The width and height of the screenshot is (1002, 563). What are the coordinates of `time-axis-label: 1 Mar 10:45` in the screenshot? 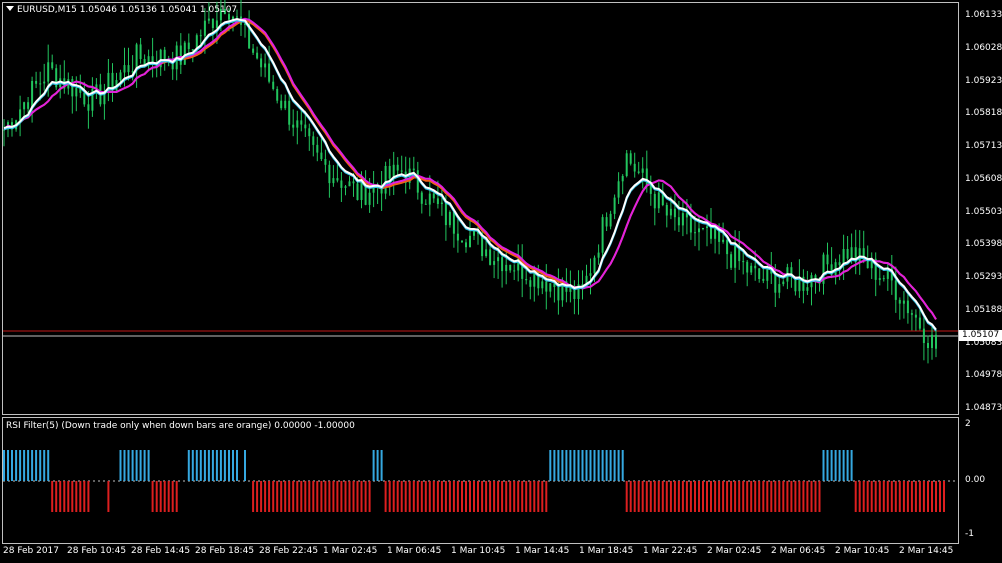 It's located at (478, 551).